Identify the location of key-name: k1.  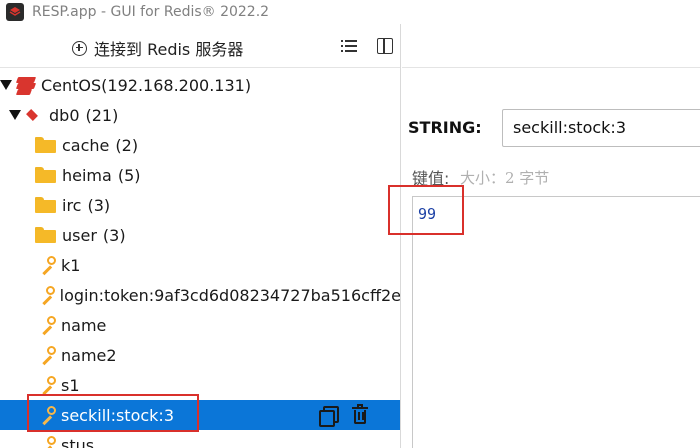
(71, 265).